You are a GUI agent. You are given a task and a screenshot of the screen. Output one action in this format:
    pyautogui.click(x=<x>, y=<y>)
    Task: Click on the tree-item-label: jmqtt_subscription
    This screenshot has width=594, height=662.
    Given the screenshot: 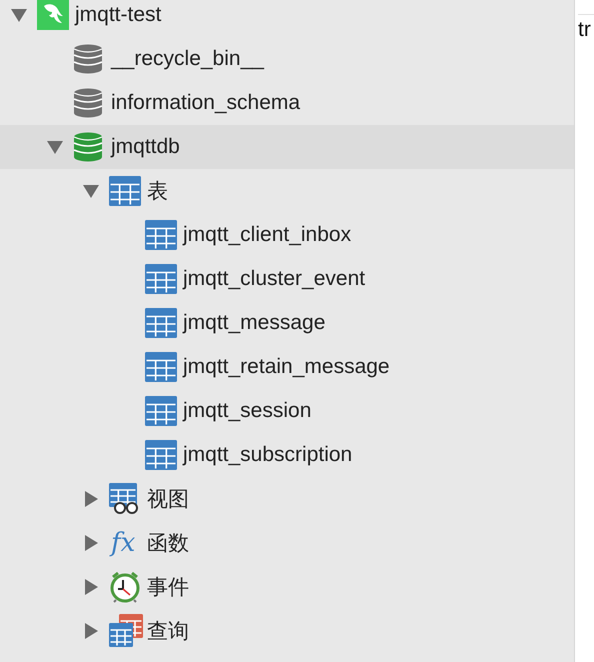 What is the action you would take?
    pyautogui.click(x=267, y=455)
    